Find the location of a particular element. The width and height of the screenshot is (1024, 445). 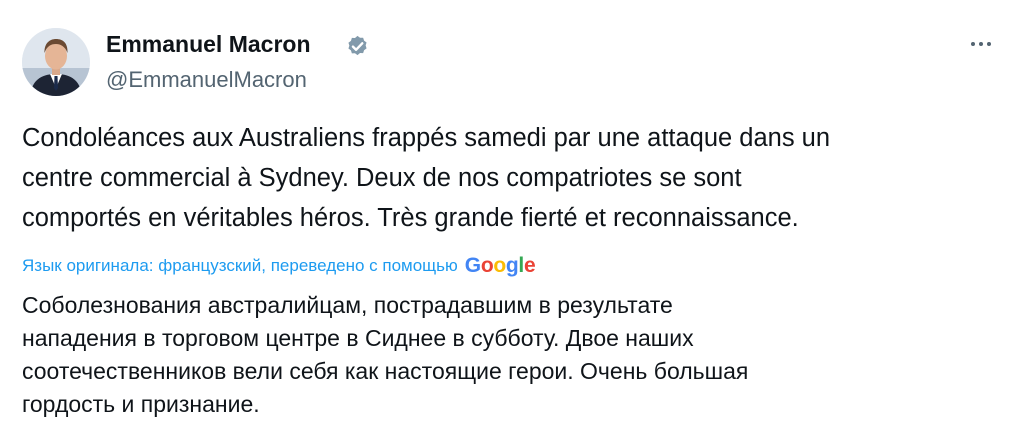

translated-text-line: гордость и признание. is located at coordinates (141, 404).